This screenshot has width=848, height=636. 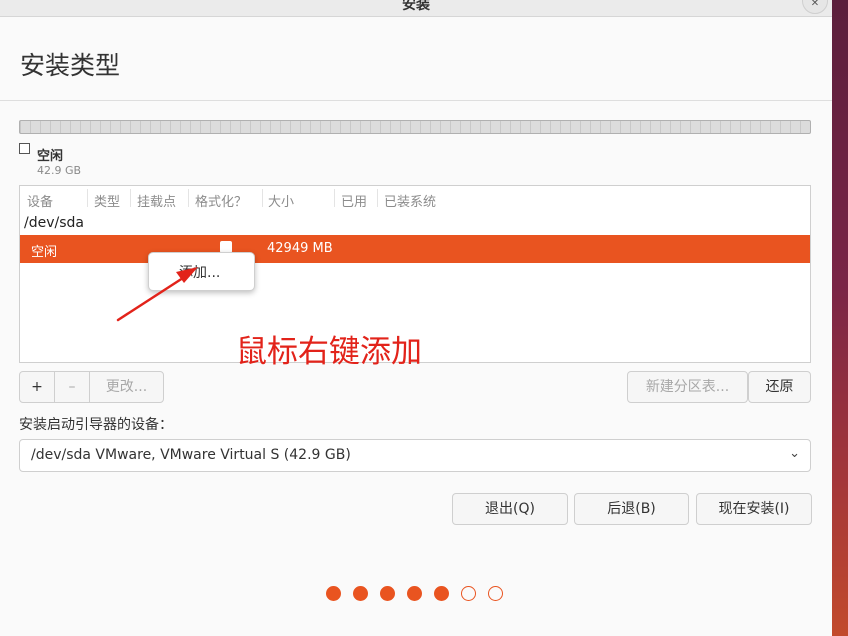 I want to click on legend-size: 42.9 GB, so click(x=59, y=170).